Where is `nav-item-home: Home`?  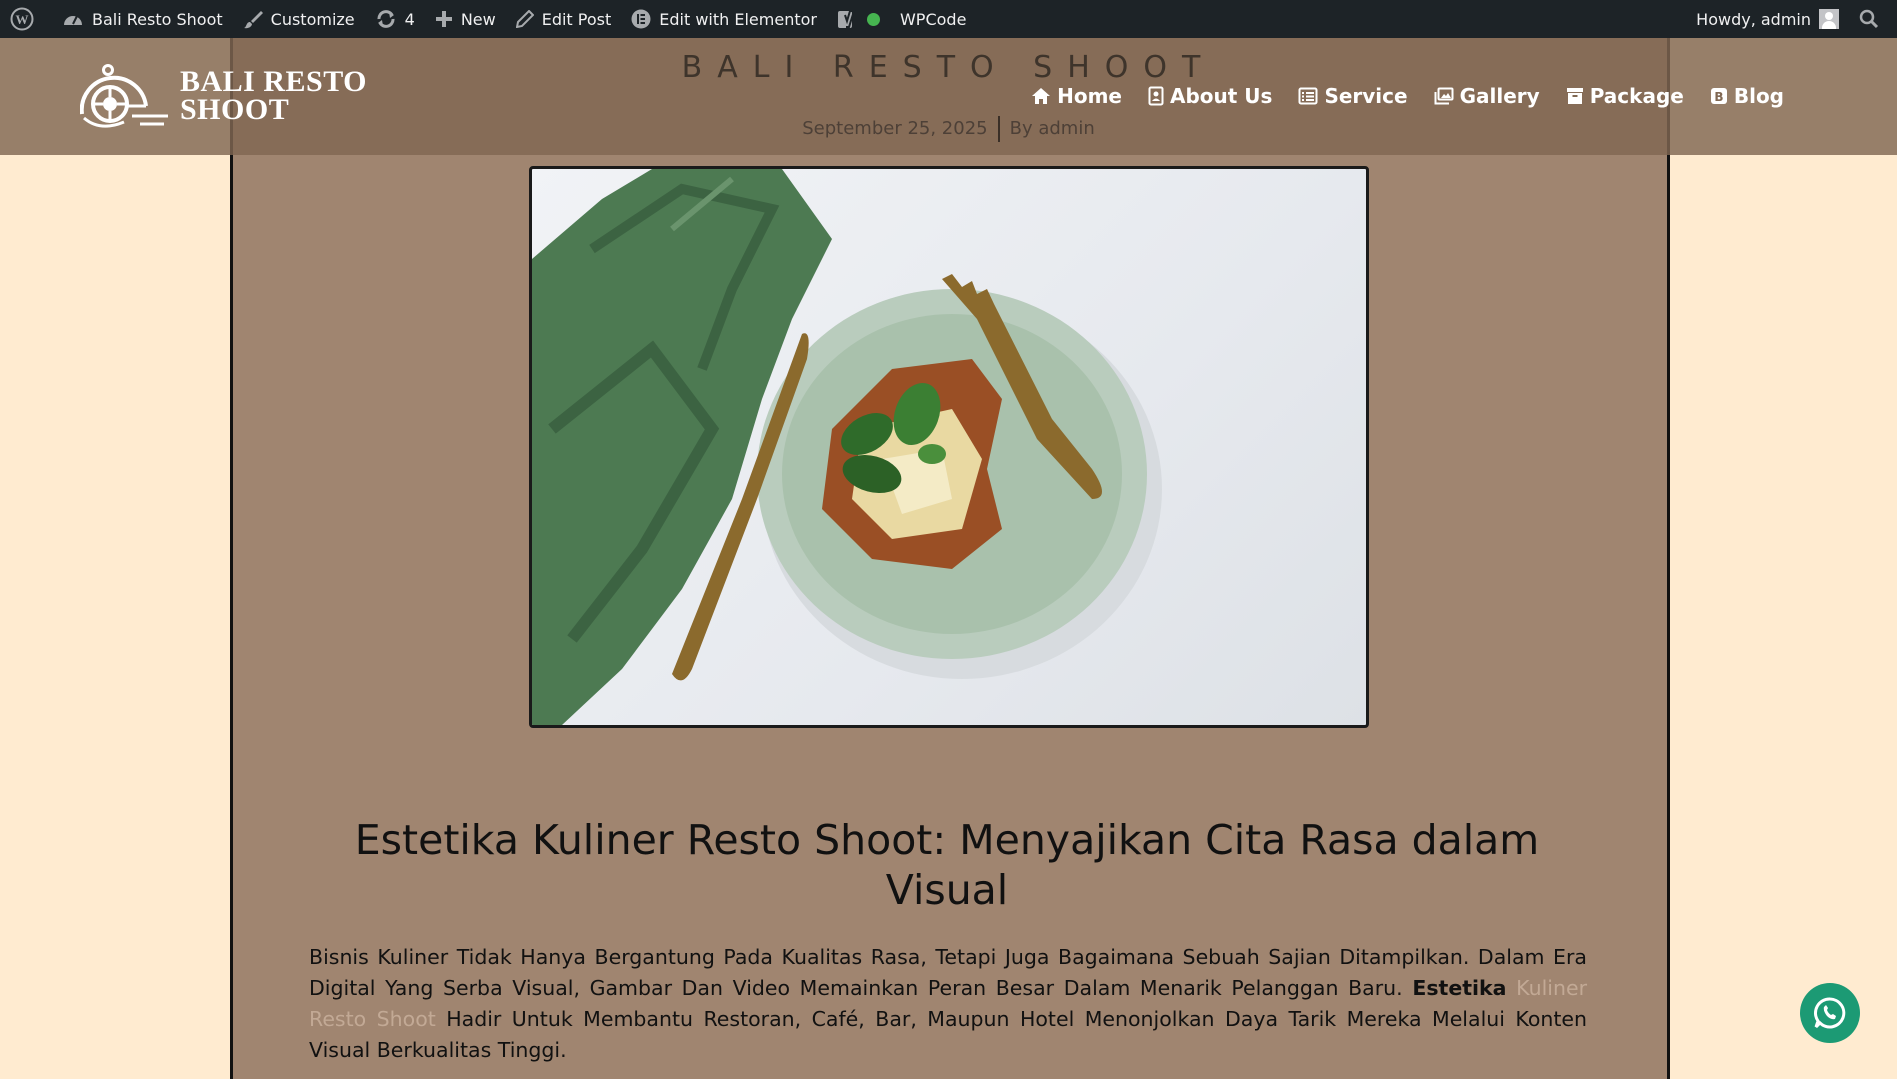
nav-item-home: Home is located at coordinates (1076, 96).